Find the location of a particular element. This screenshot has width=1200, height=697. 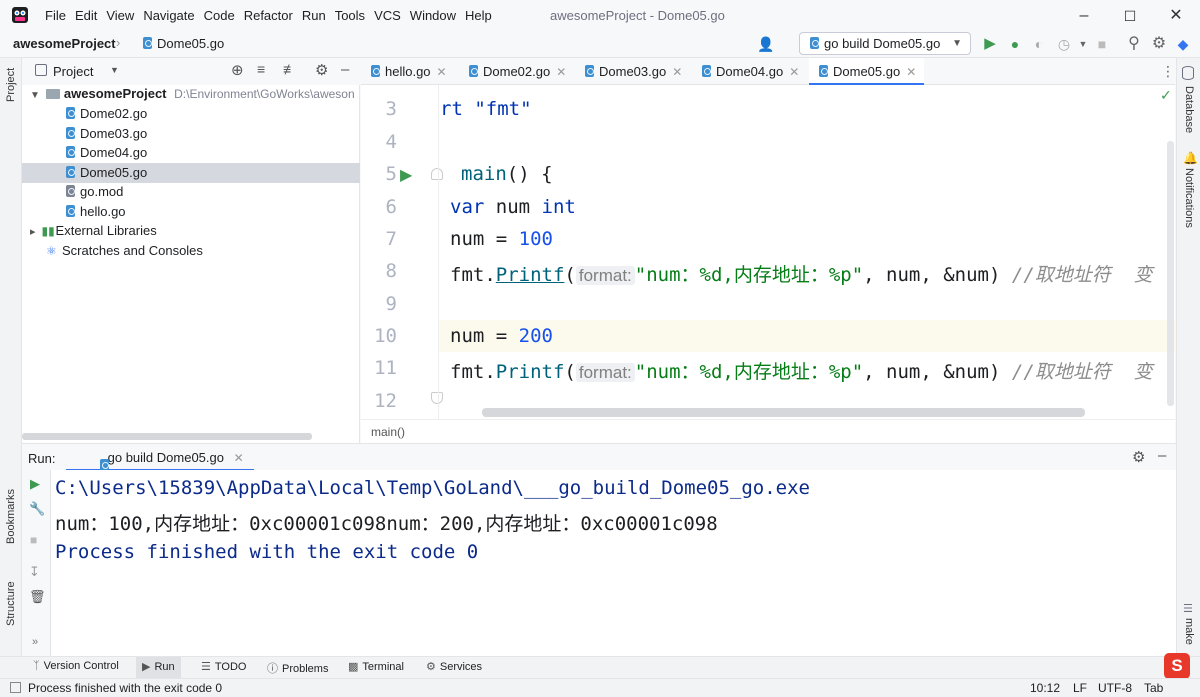

menu-view: View is located at coordinates (120, 15).